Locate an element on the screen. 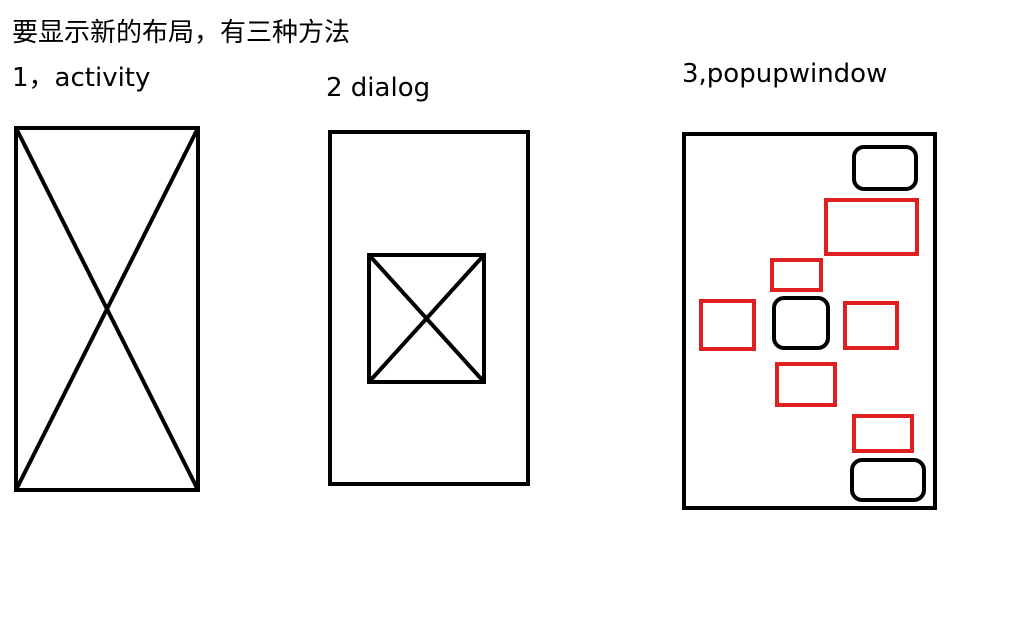 The width and height of the screenshot is (1017, 621). dialog-sketch is located at coordinates (429, 308).